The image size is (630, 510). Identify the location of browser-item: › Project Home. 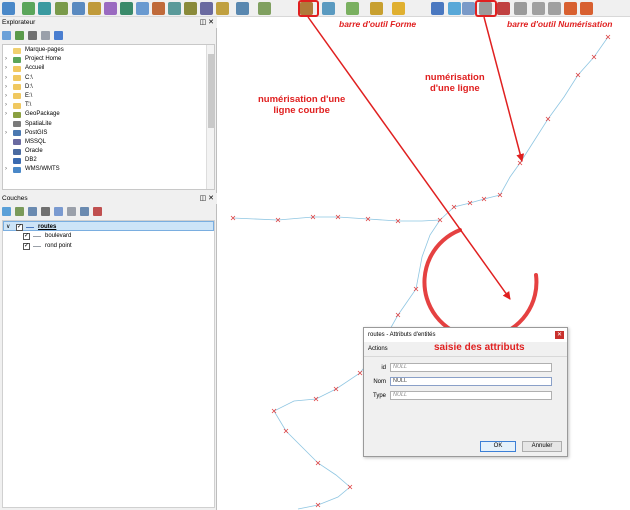
(108, 59).